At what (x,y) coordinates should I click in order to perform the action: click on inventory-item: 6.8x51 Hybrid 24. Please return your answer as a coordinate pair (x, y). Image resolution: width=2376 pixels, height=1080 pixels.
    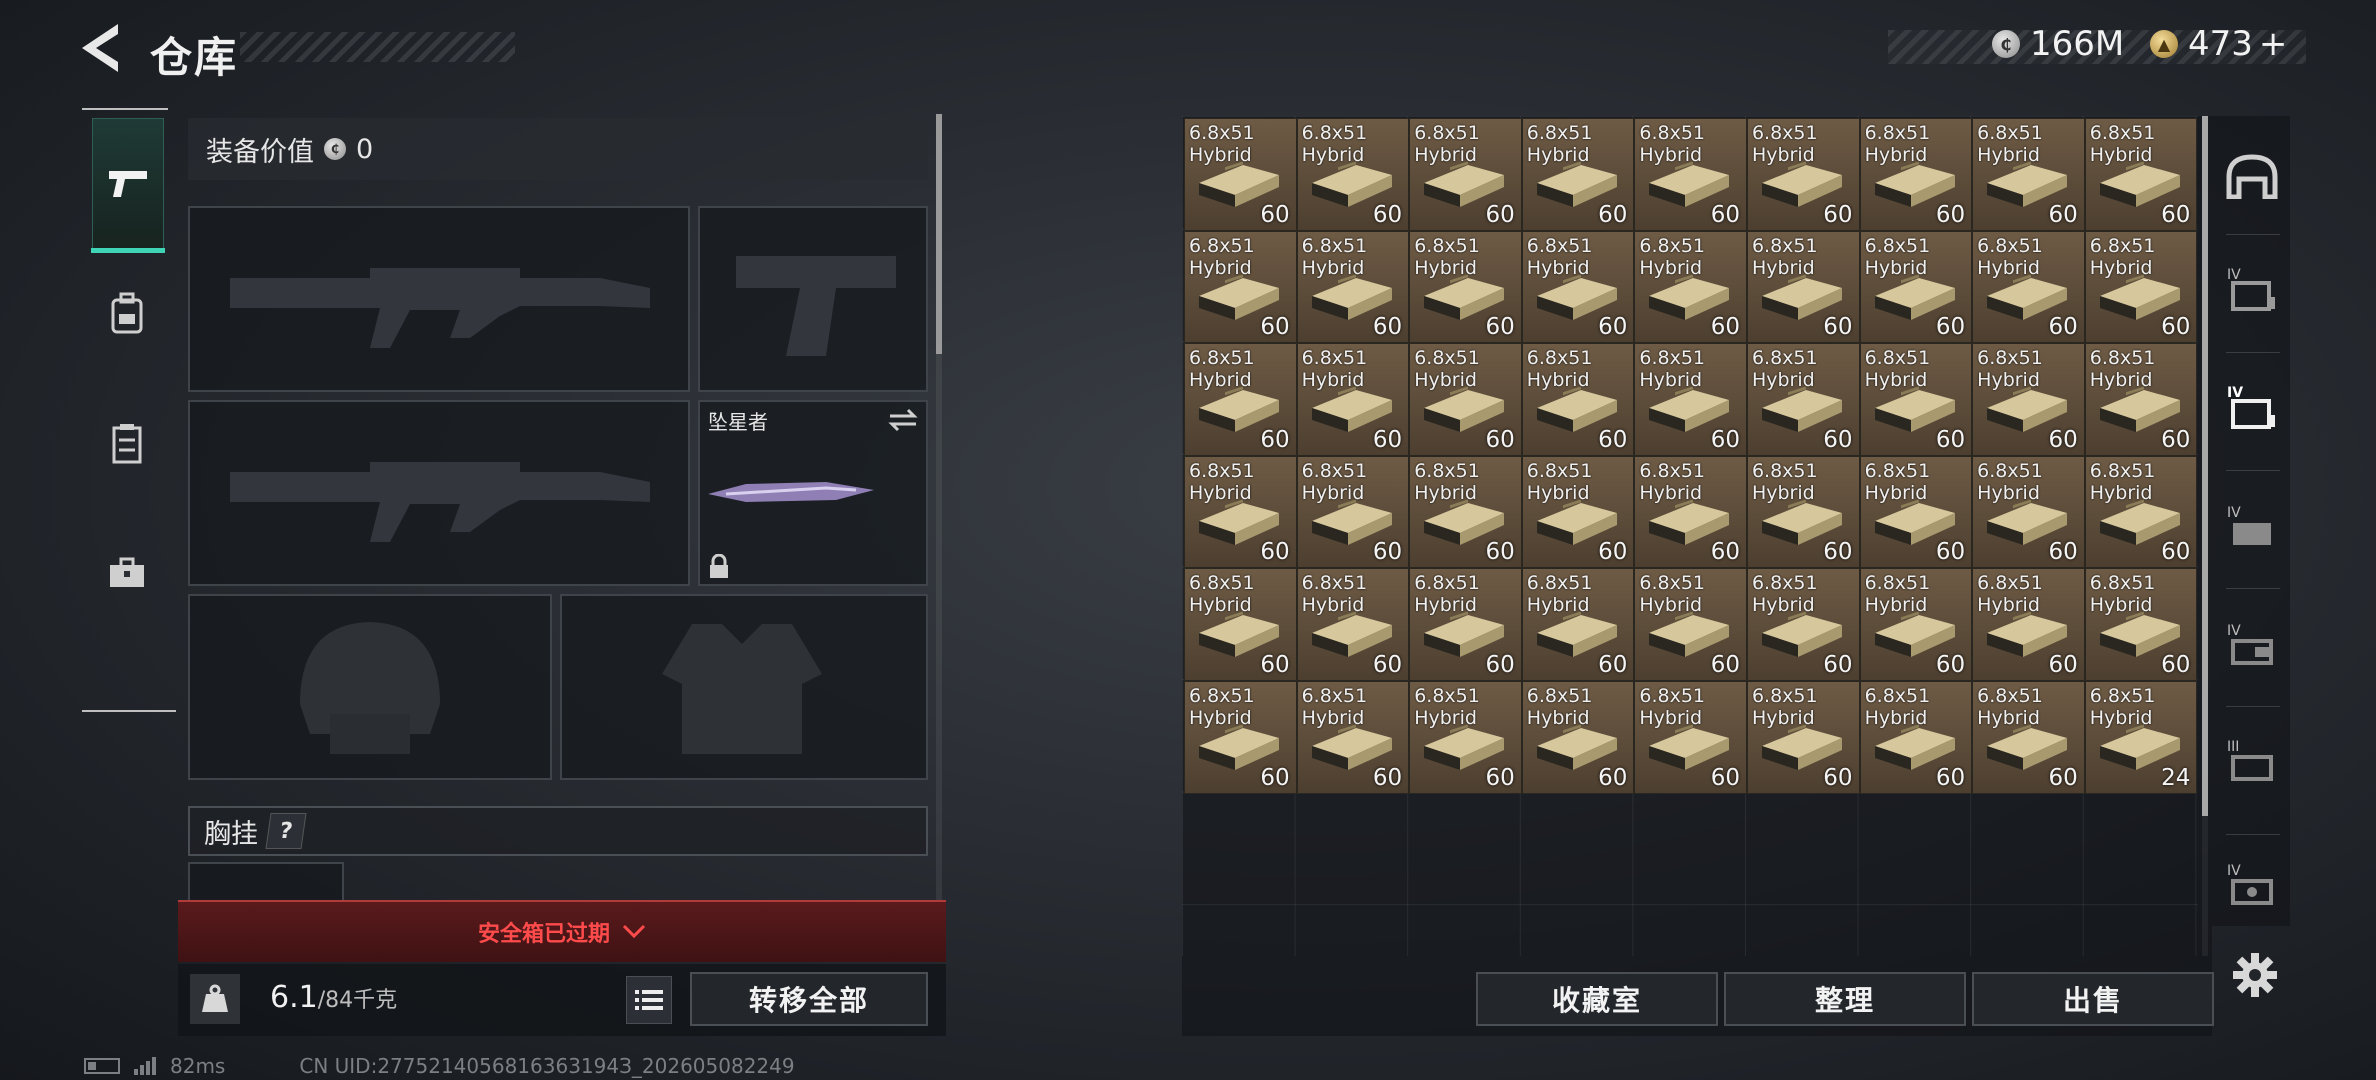
    Looking at the image, I should click on (2141, 737).